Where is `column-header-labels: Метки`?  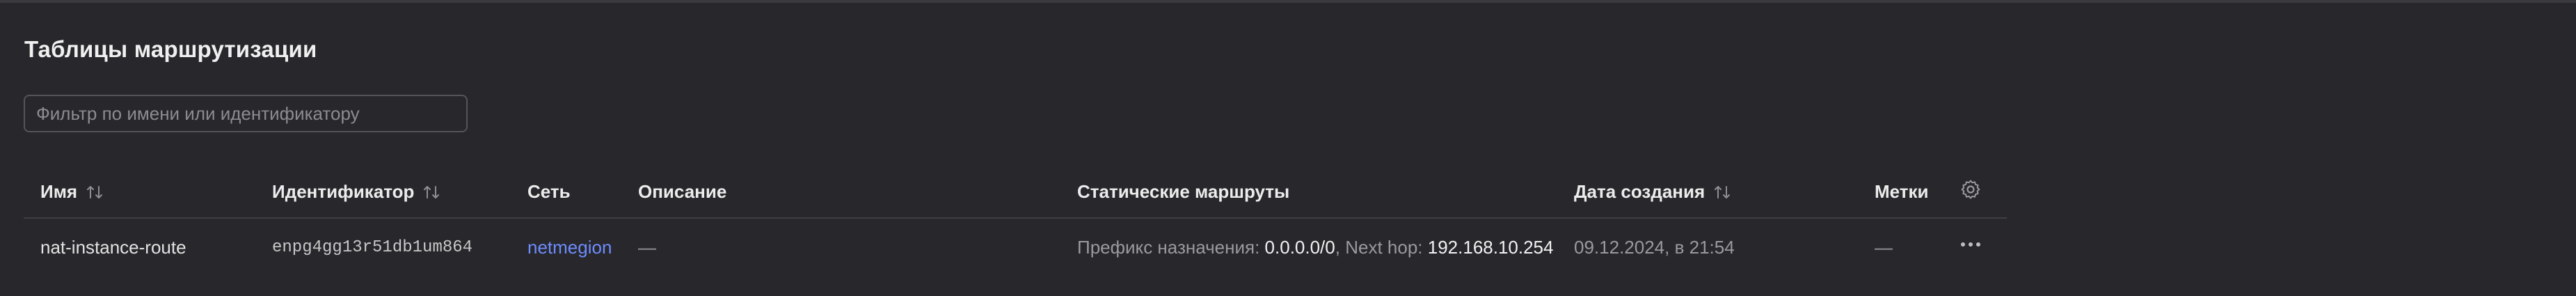
column-header-labels: Метки is located at coordinates (1902, 192).